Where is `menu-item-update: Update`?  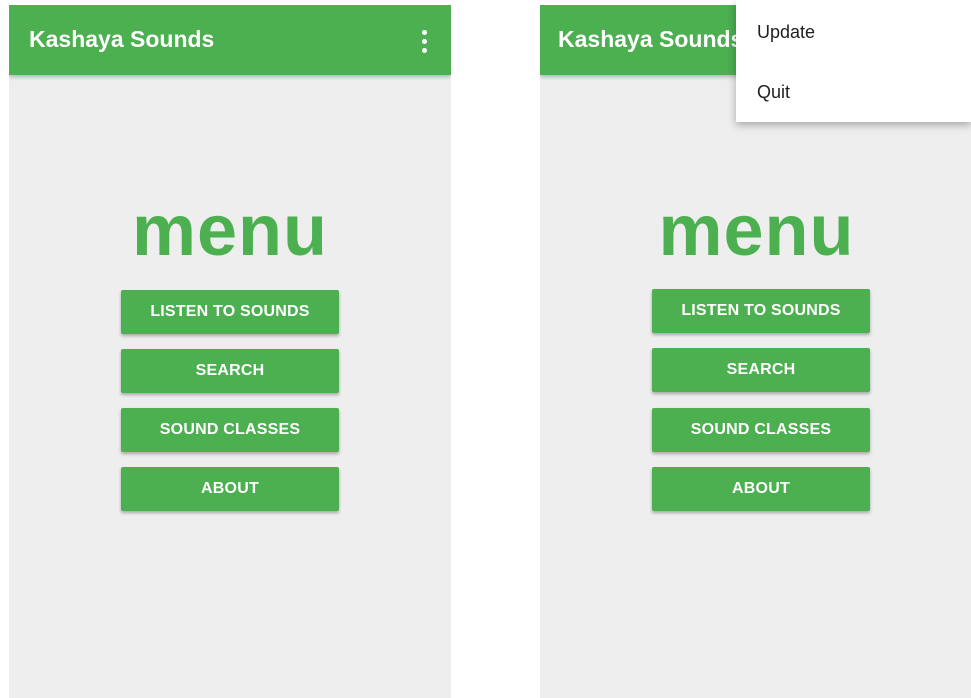
menu-item-update: Update is located at coordinates (786, 32).